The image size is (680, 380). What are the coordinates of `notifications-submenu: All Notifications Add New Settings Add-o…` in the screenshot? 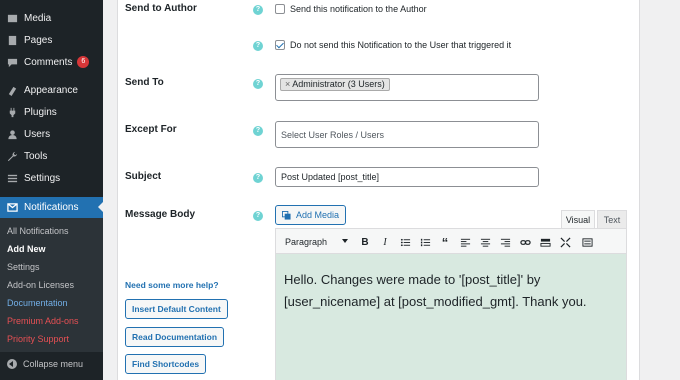 It's located at (51, 285).